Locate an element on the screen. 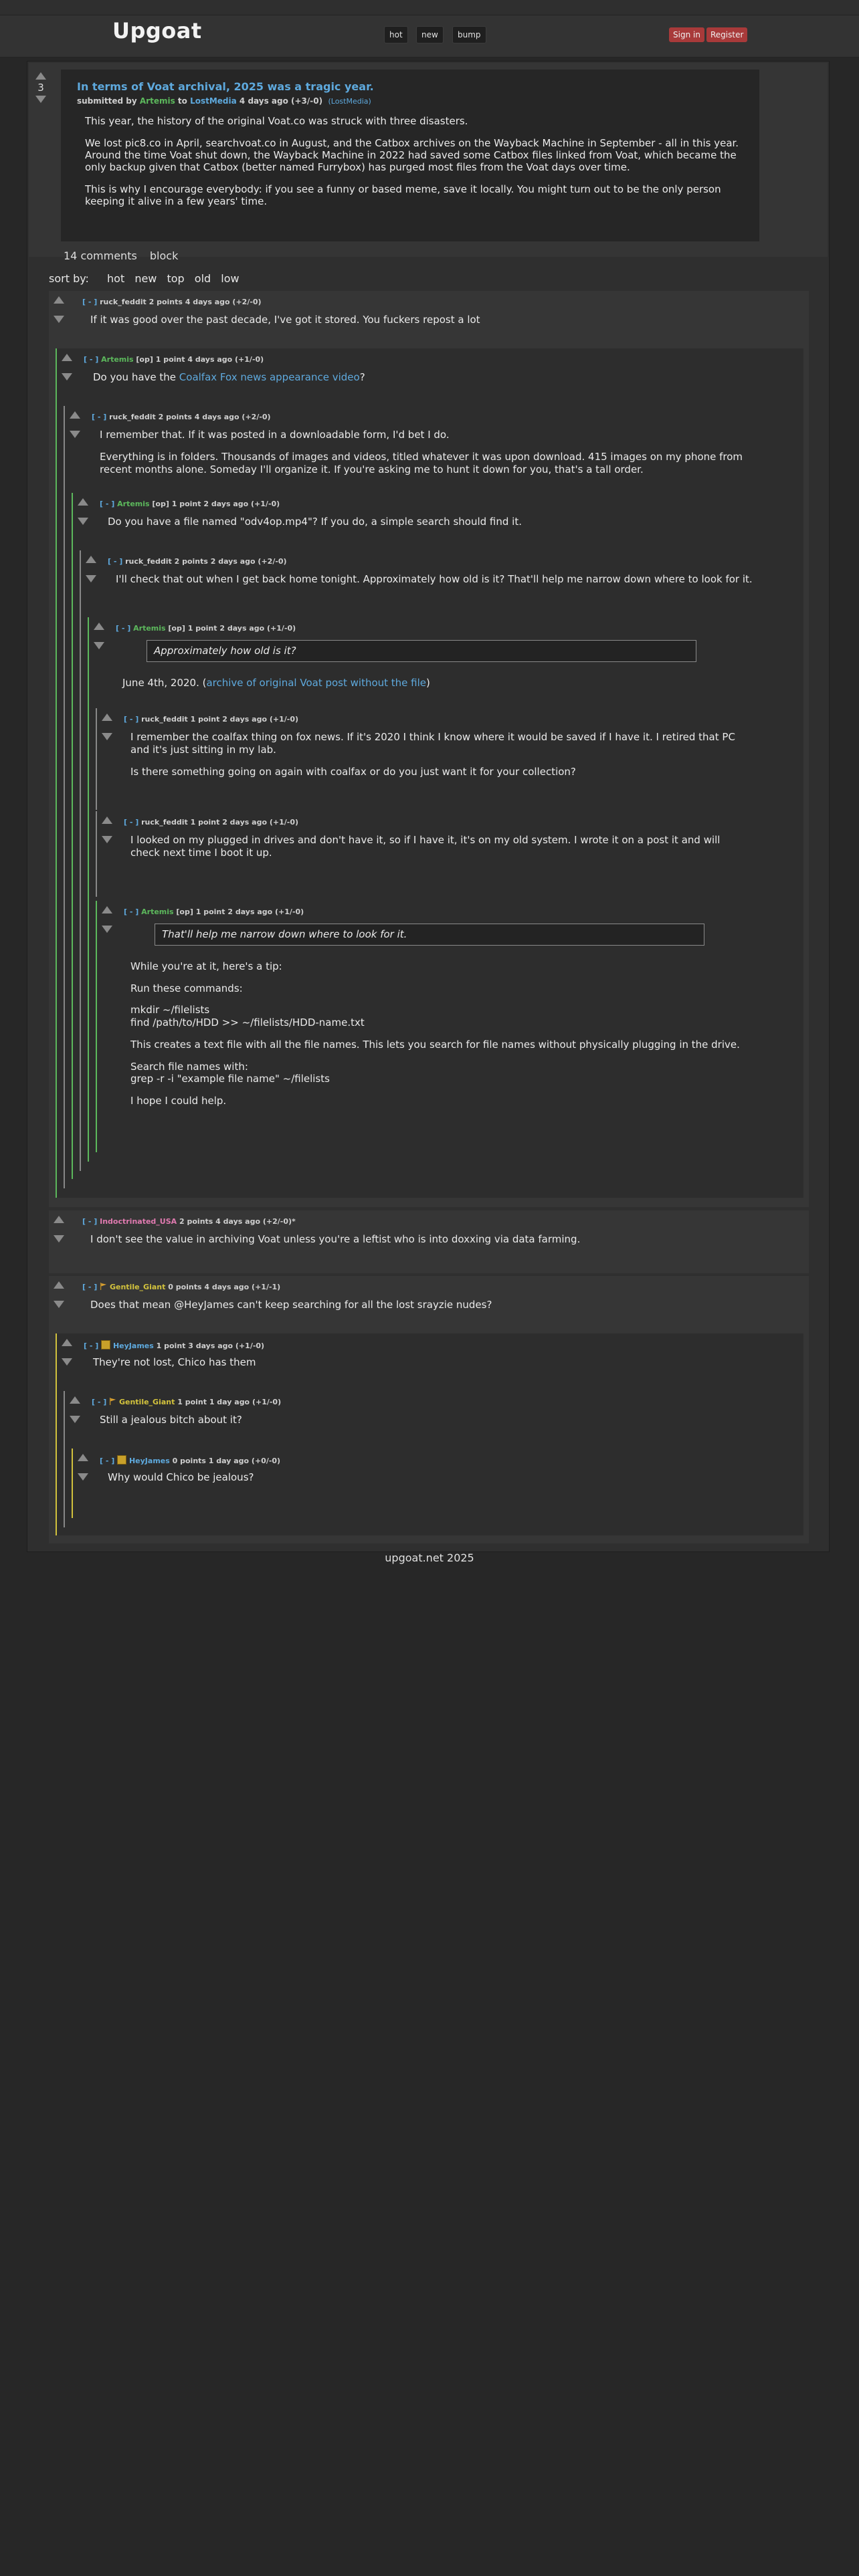  nav-new-button: new is located at coordinates (430, 34).